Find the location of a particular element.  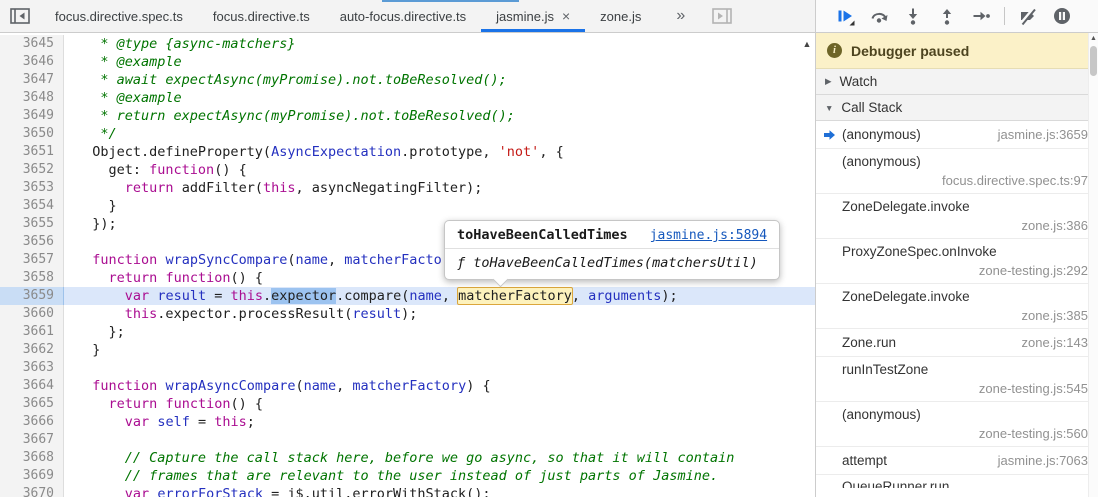

call-stack-frame: (anonymous) jasmine.js:3659 is located at coordinates (957, 135).